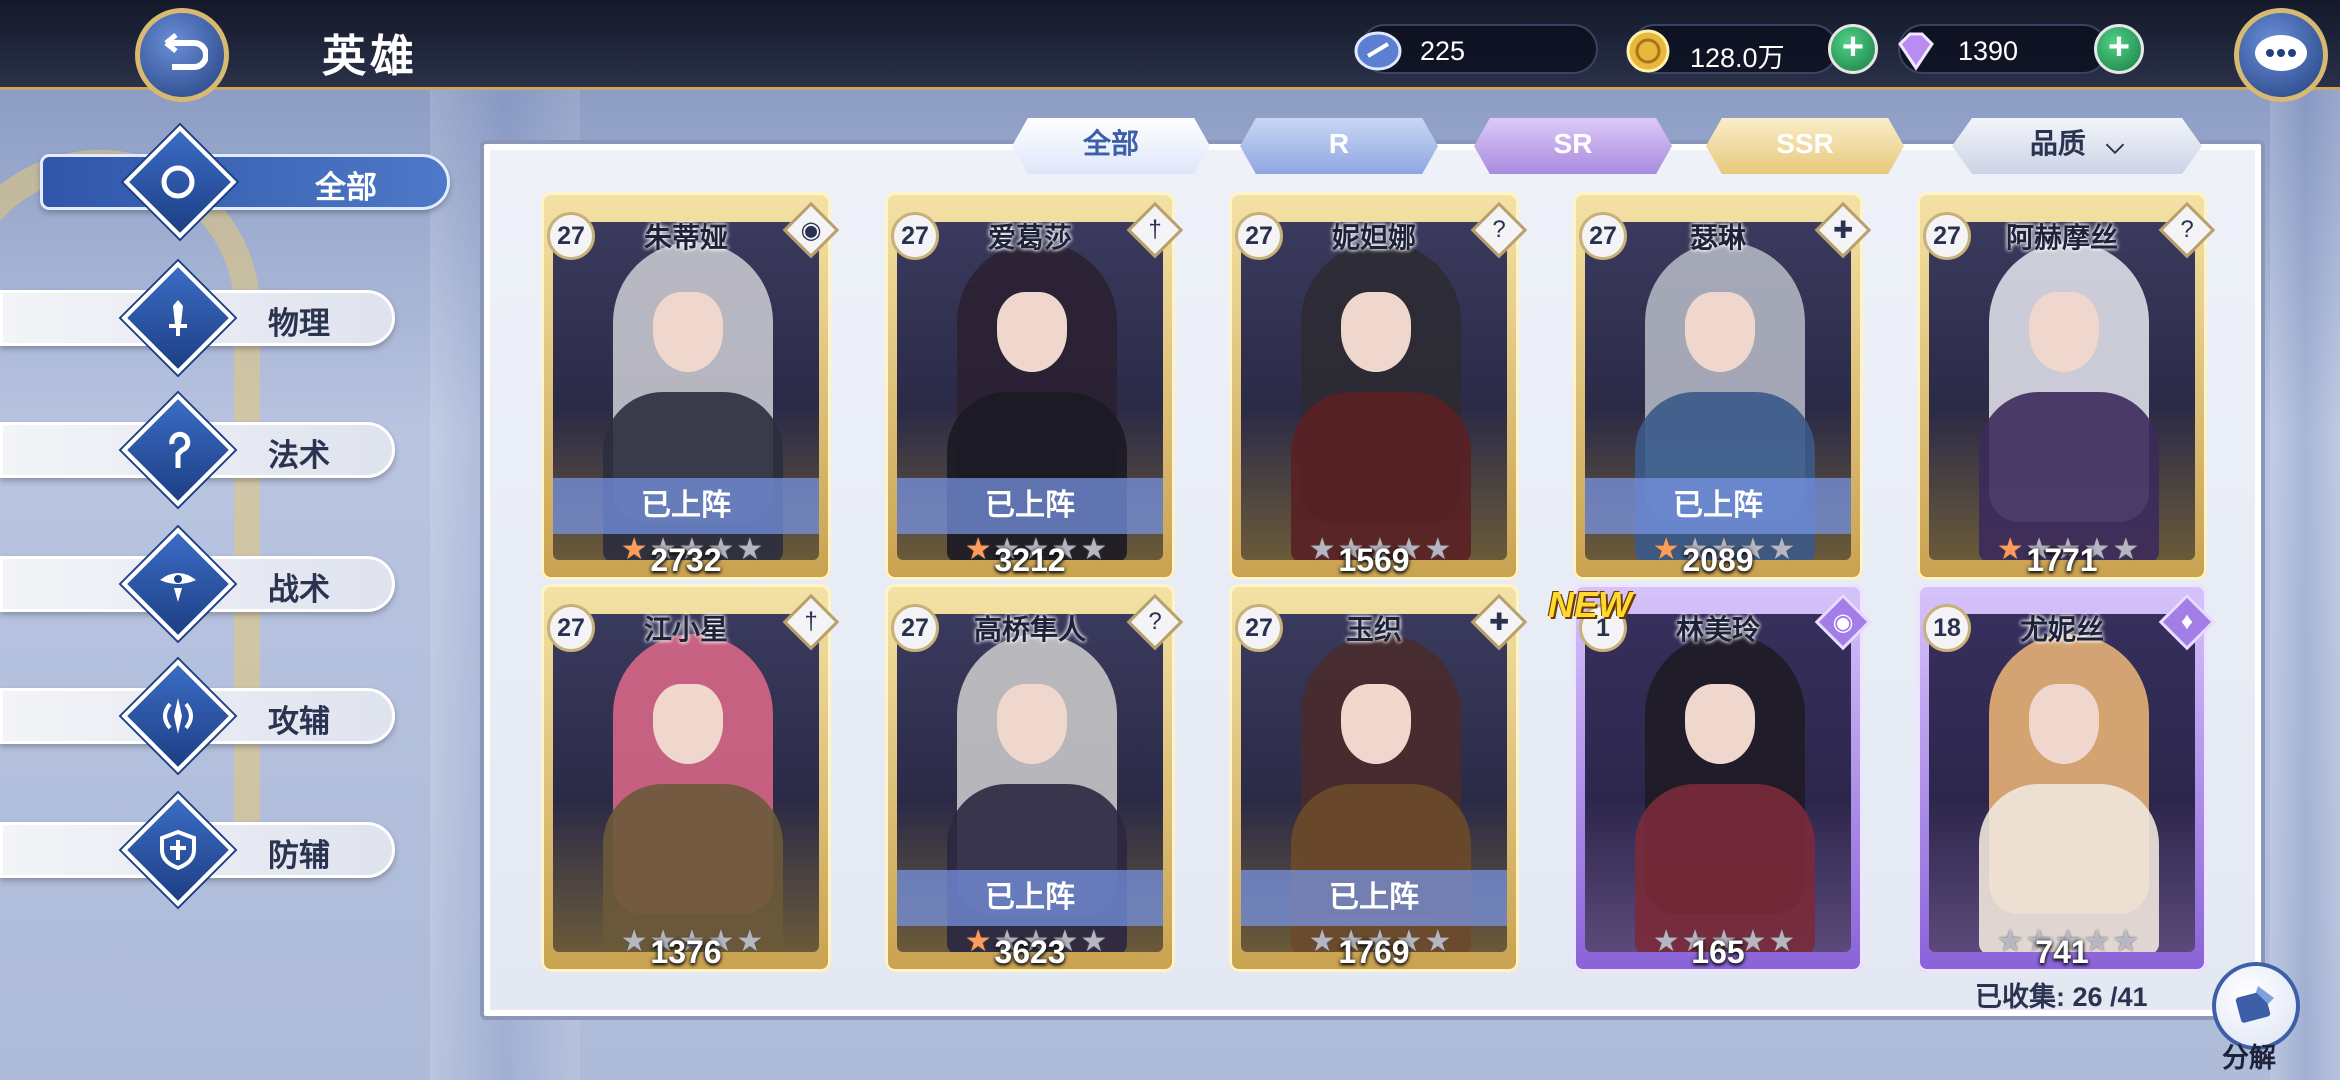  What do you see at coordinates (1805, 146) in the screenshot?
I see `tab-ssr: SSR` at bounding box center [1805, 146].